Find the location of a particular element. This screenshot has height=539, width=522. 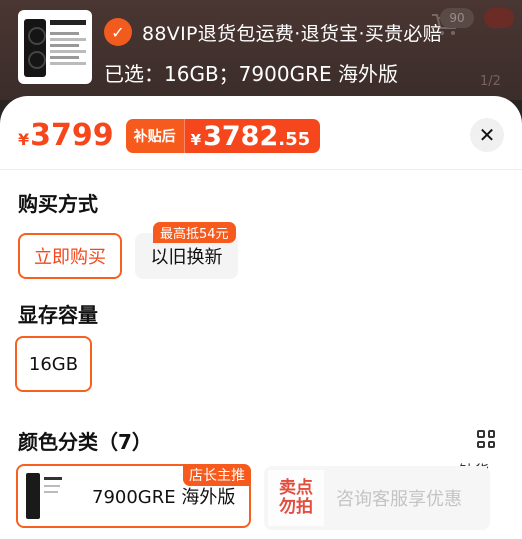

color-option-consult: 卖点 勿拍 咨询客服享优惠 is located at coordinates (377, 498).